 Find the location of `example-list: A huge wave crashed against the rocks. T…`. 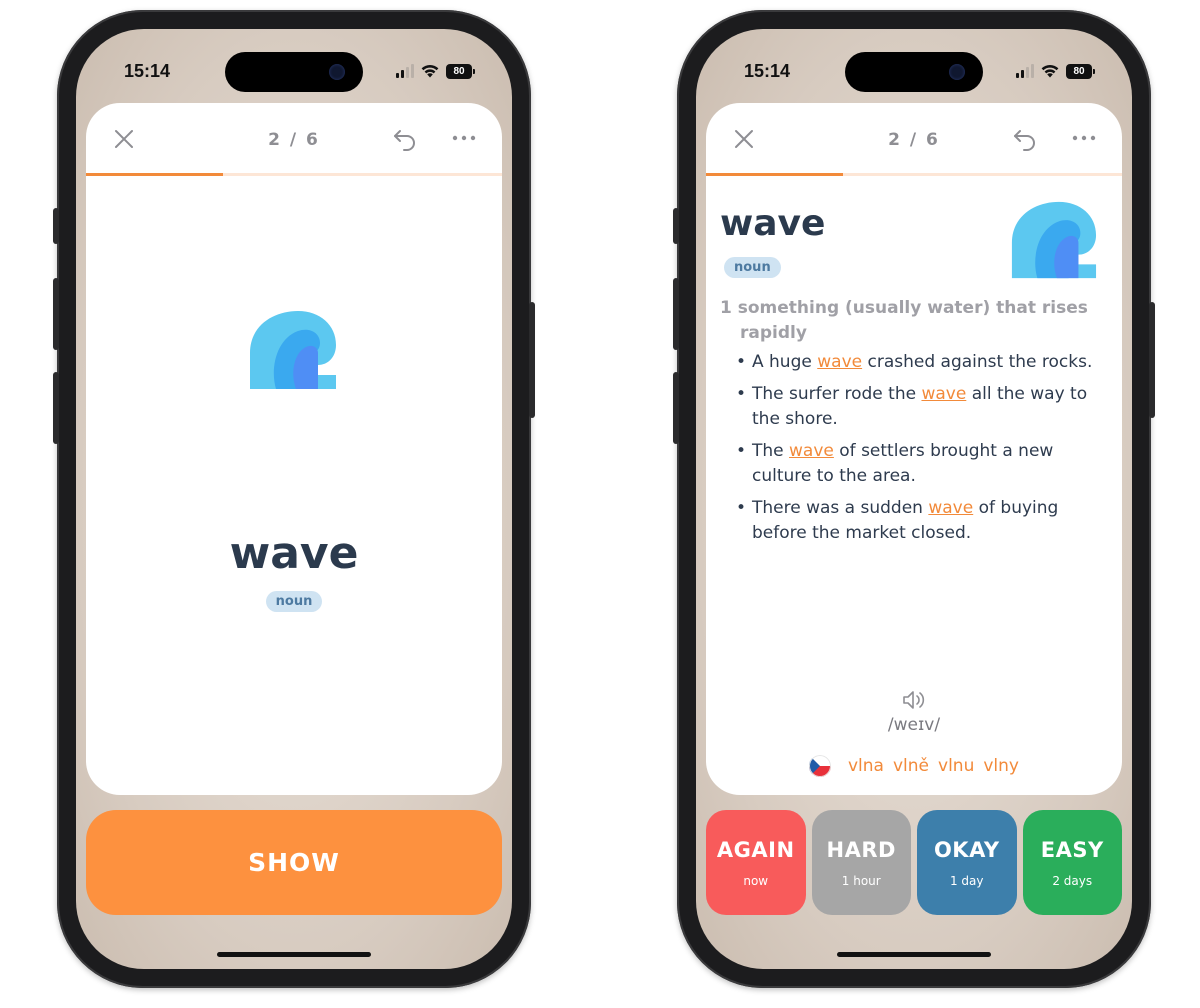

example-list: A huge wave crashed against the rocks. T… is located at coordinates (920, 451).